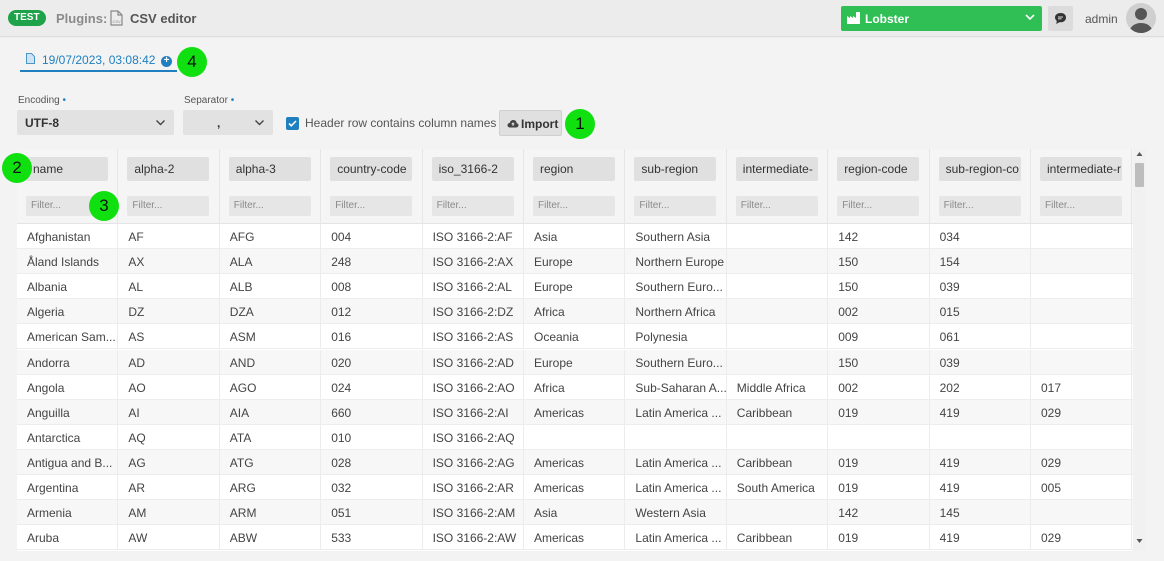  What do you see at coordinates (271, 412) in the screenshot?
I see `table-cell: AIA` at bounding box center [271, 412].